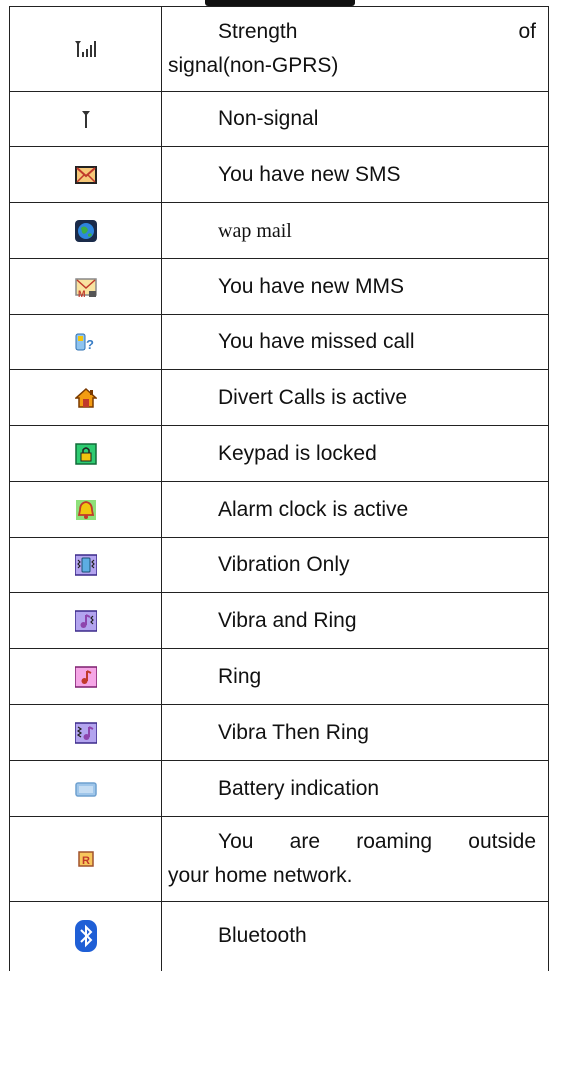 The height and width of the screenshot is (1066, 561). I want to click on vibra-then-ring-icon, so click(85, 732).